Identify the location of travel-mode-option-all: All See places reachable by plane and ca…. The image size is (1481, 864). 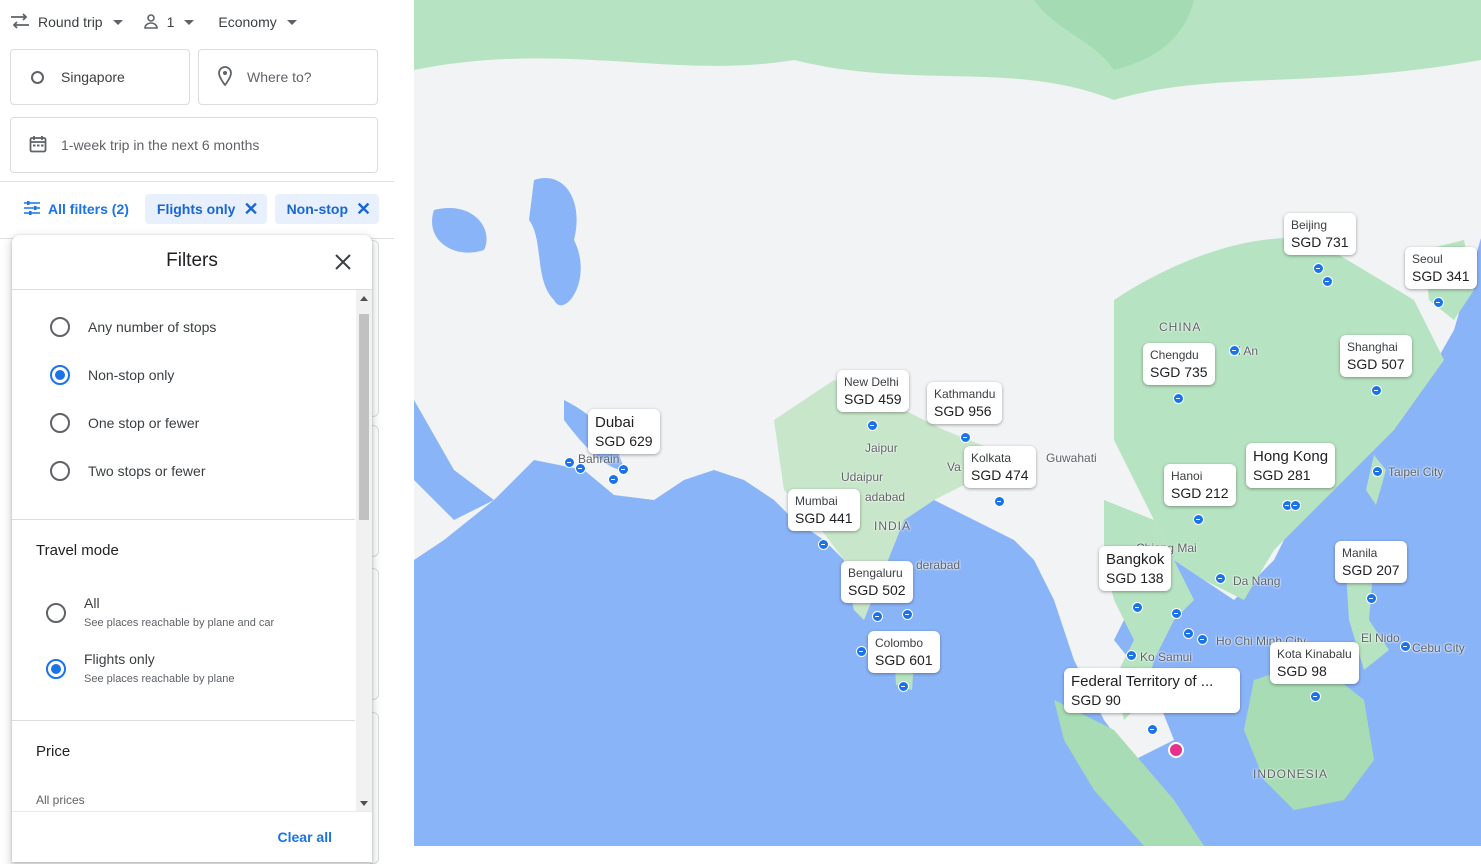
(160, 612).